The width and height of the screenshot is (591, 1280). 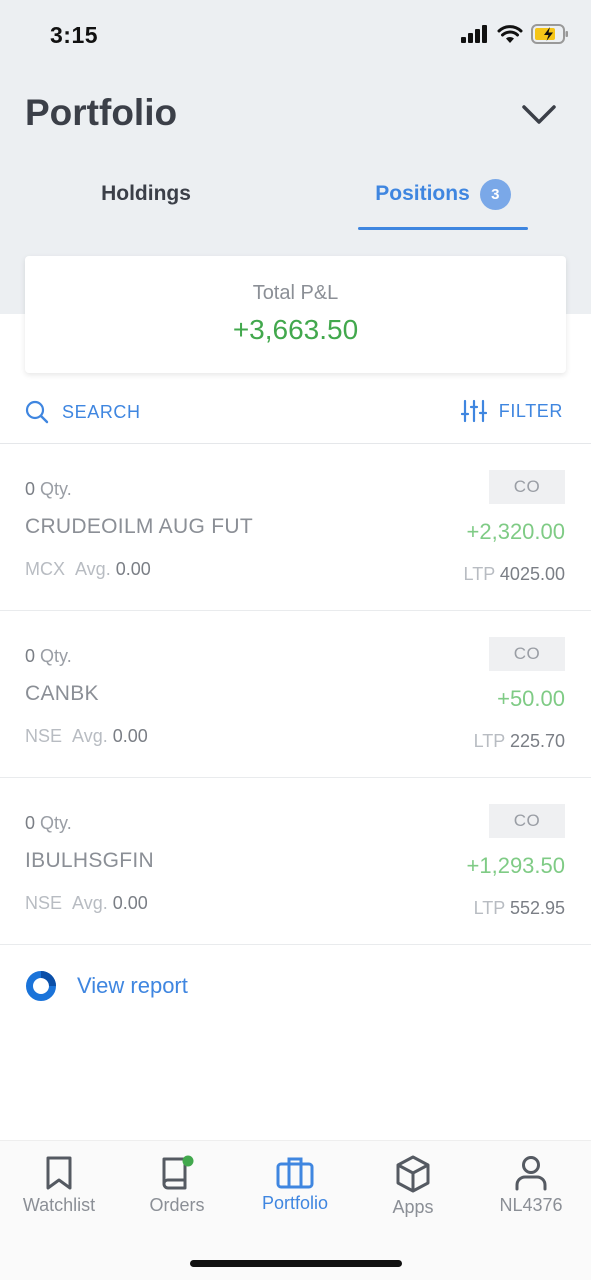 I want to click on tab-positions: Positions 3, so click(x=443, y=194).